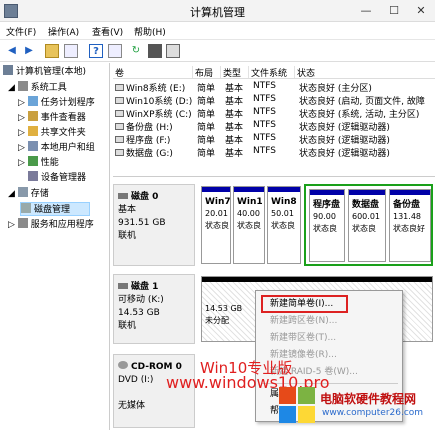 The width and height of the screenshot is (435, 430). I want to click on partition-win8: Win8 50.01 状态良, so click(284, 225).